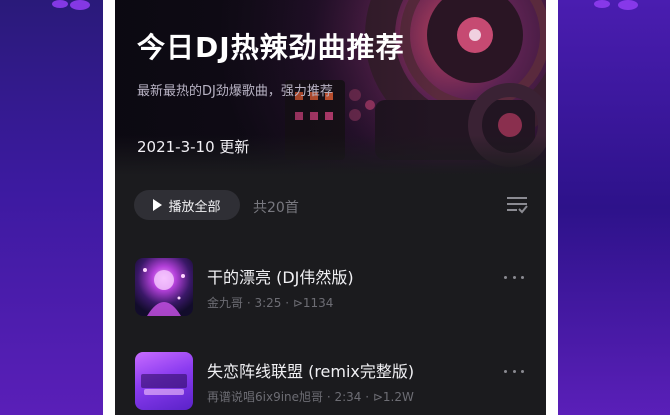  Describe the element at coordinates (158, 205) in the screenshot. I see `play-icon` at that location.